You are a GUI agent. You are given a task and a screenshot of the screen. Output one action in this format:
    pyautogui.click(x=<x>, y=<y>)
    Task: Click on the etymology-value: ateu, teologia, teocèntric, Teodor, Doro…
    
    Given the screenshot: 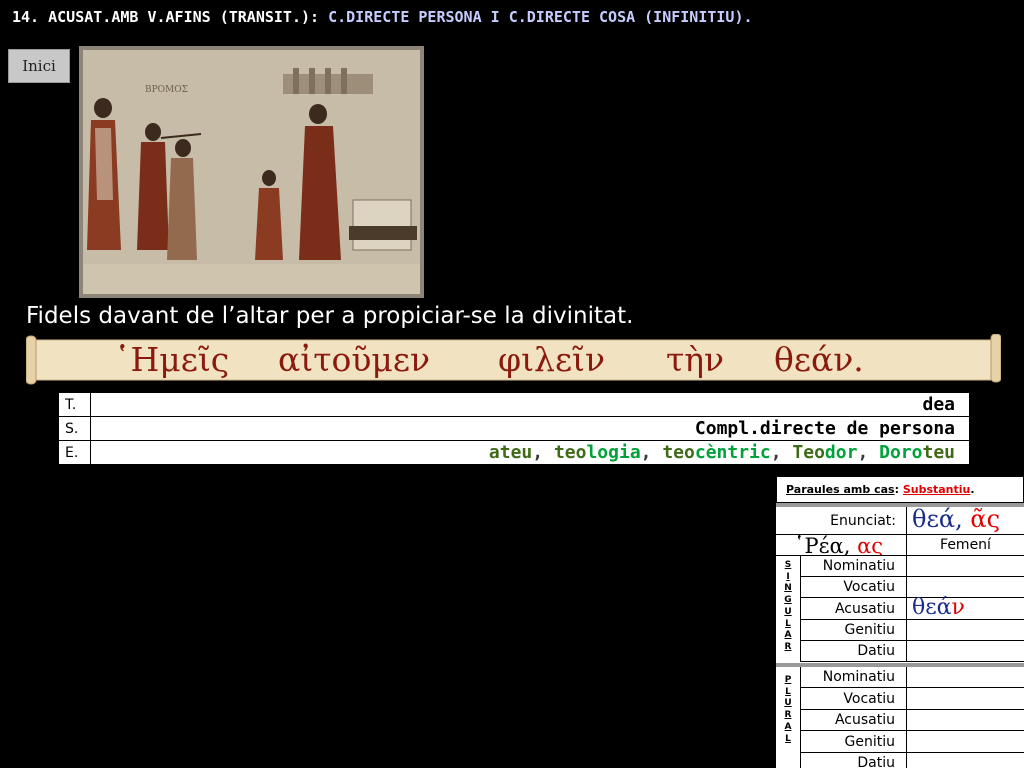 What is the action you would take?
    pyautogui.click(x=530, y=452)
    